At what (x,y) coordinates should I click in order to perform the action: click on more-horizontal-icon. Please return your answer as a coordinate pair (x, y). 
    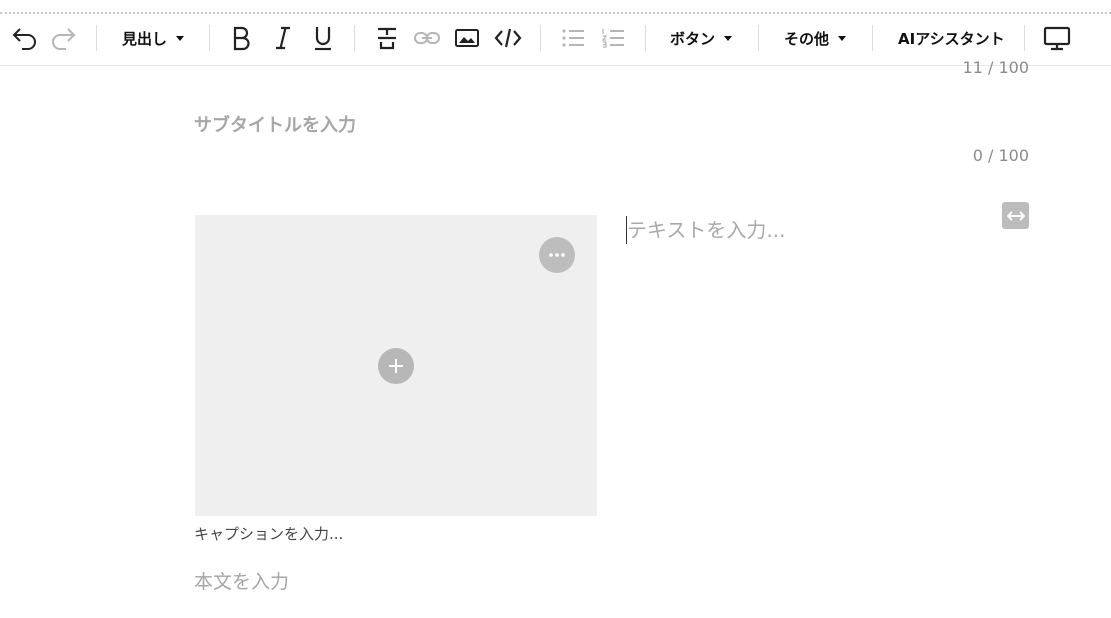
    Looking at the image, I should click on (557, 255).